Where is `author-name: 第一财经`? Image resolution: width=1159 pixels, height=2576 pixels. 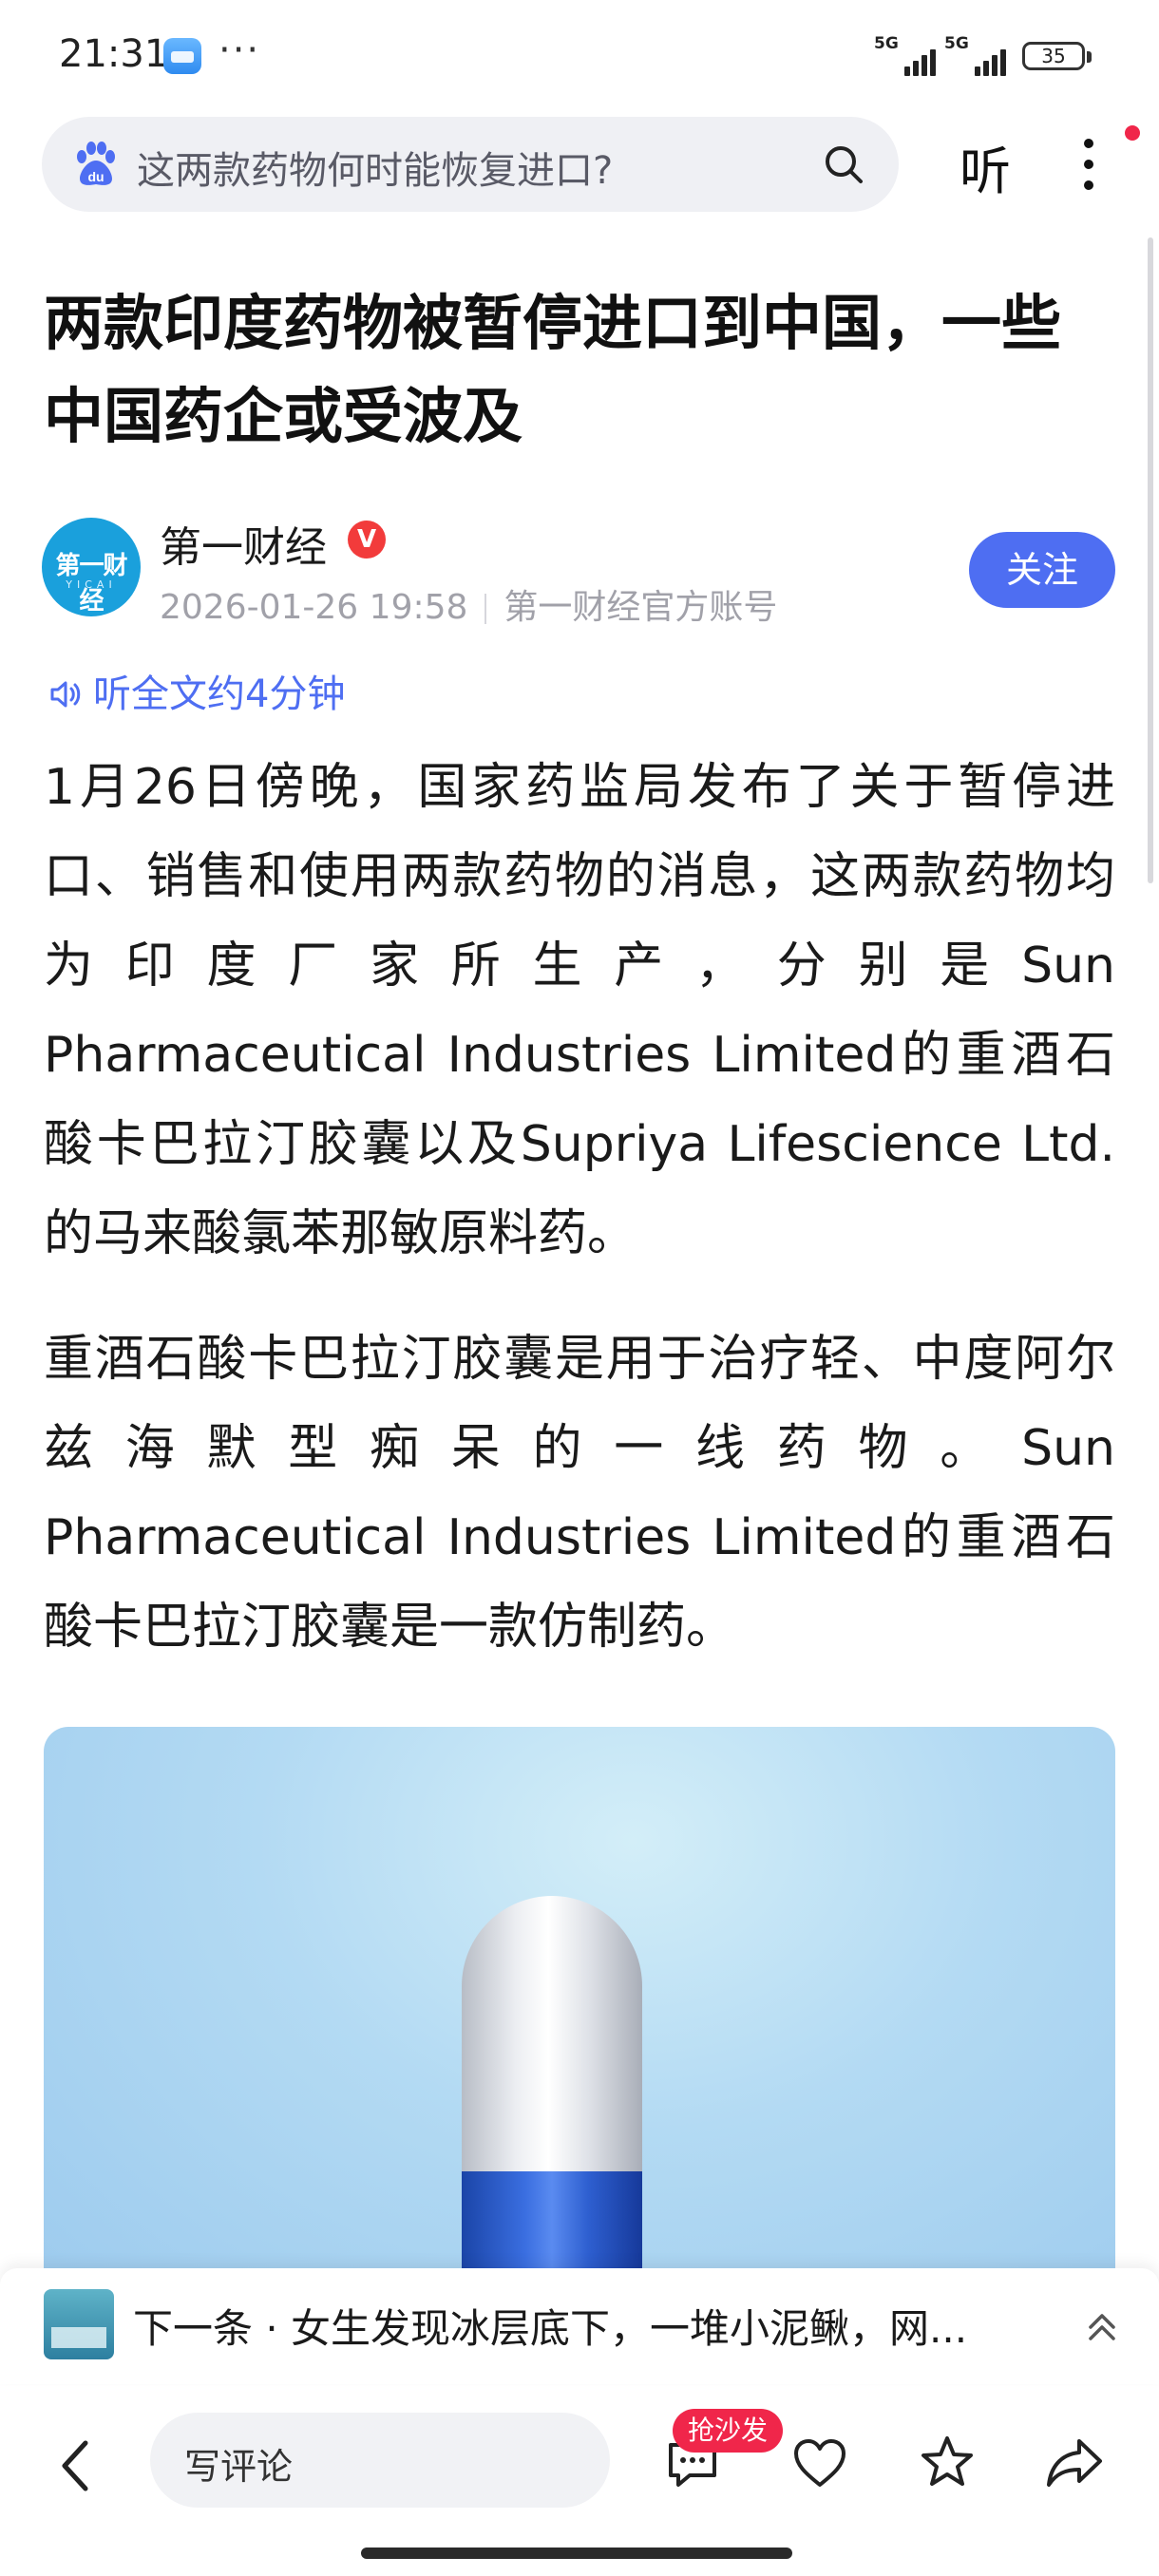 author-name: 第一财经 is located at coordinates (243, 543).